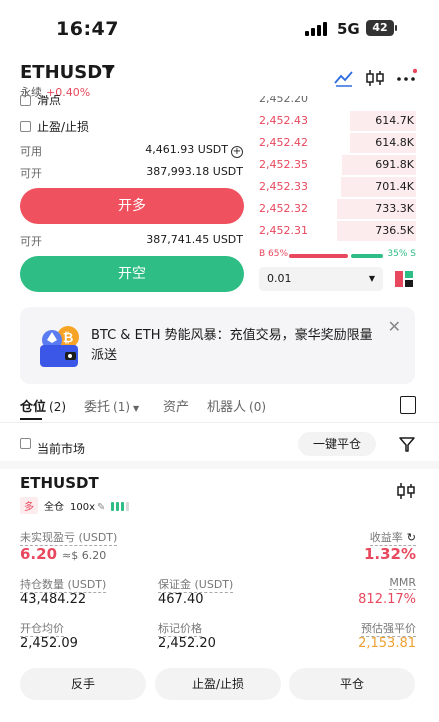 The image size is (439, 722). Describe the element at coordinates (283, 120) in the screenshot. I see `ask-price: 2,452.43` at that location.